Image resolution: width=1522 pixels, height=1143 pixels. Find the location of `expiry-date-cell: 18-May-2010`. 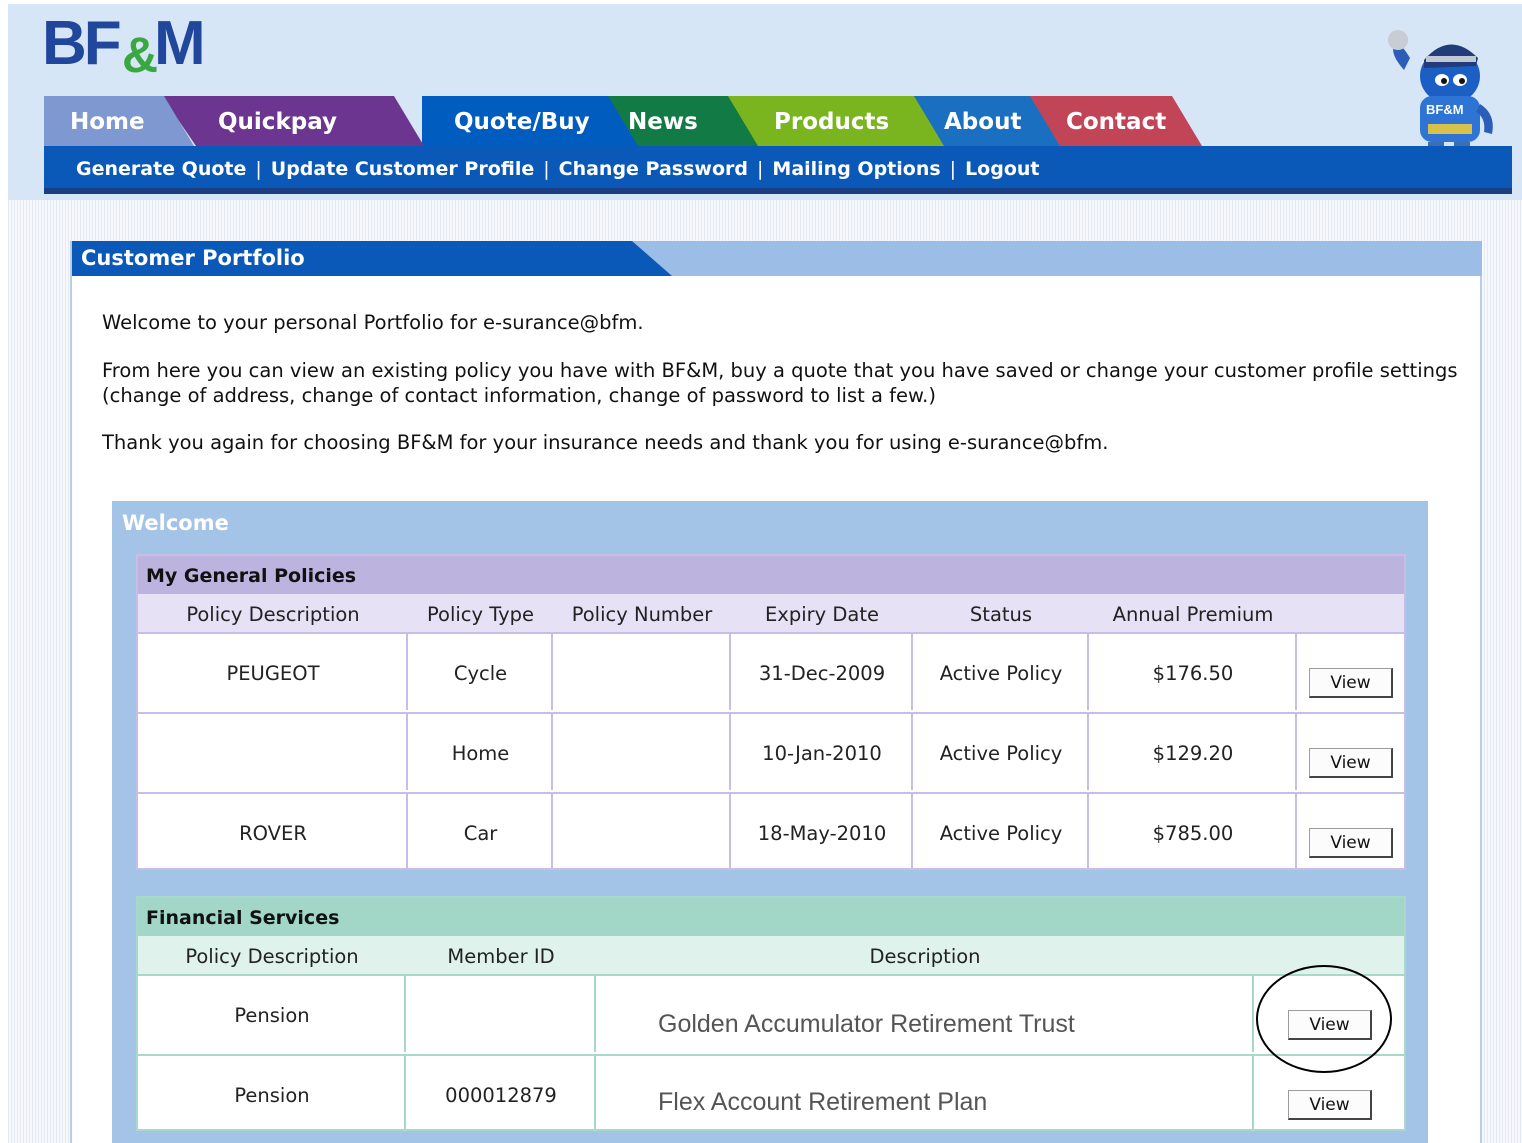

expiry-date-cell: 18-May-2010 is located at coordinates (821, 832).